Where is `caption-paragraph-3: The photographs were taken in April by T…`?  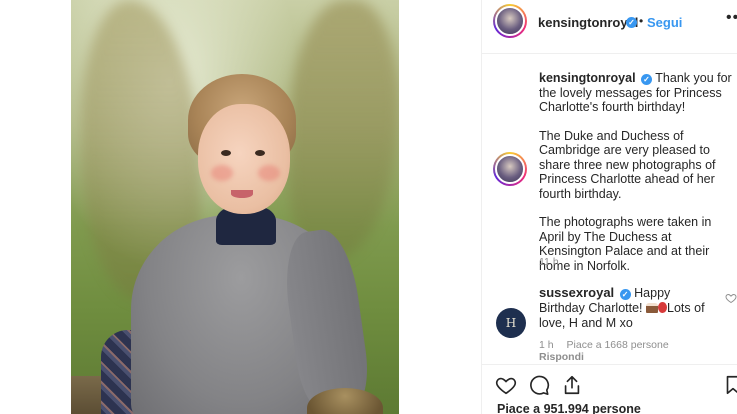
caption-paragraph-3: The photographs were taken in April by T… is located at coordinates (625, 244).